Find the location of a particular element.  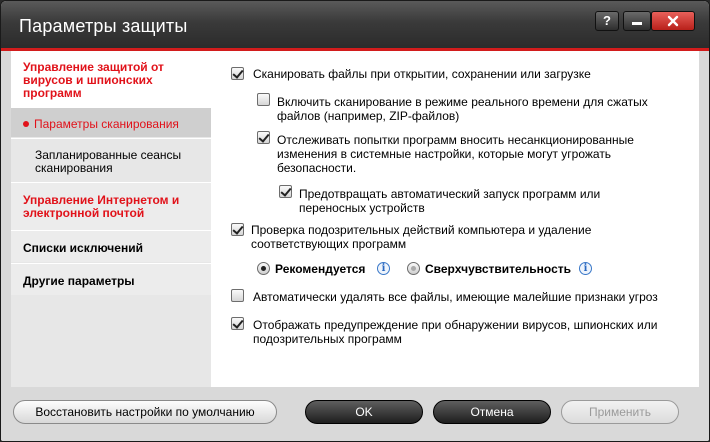

track-unauthorized-checkbox is located at coordinates (263, 137).